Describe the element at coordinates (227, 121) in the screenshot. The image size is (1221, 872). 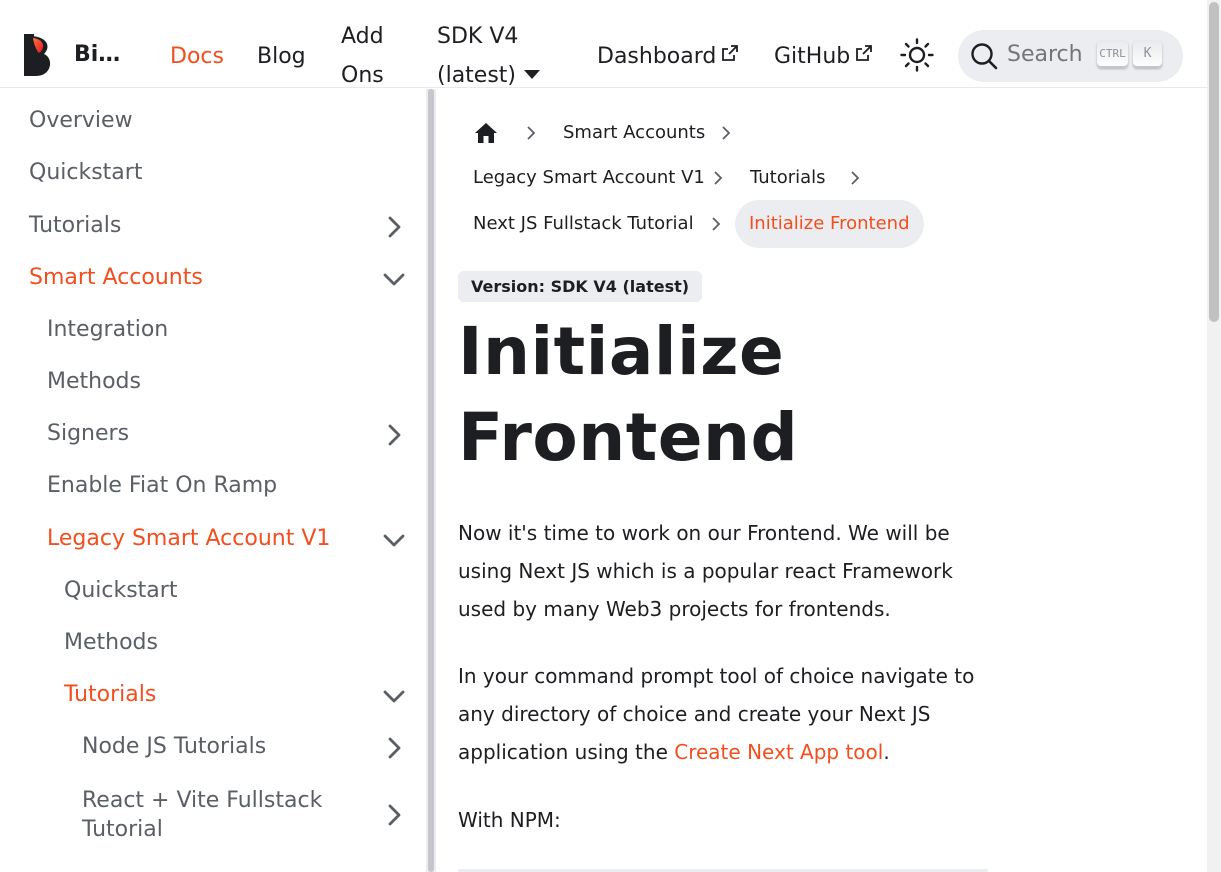
I see `sidebar-item-overview: Overview` at that location.